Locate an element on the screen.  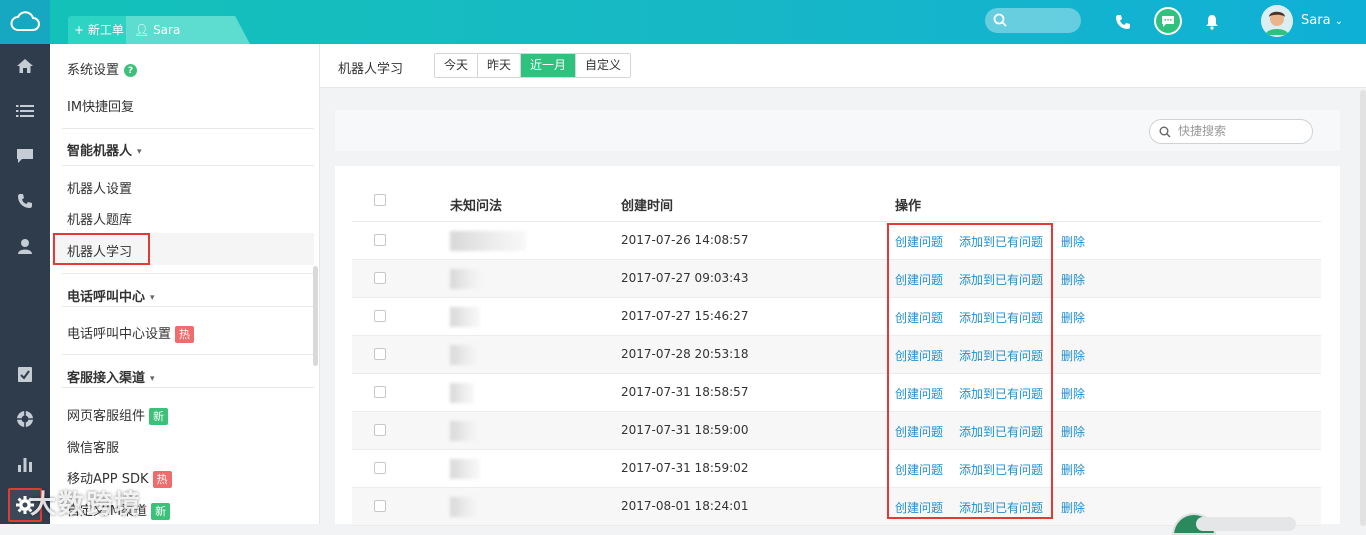
person-icon: 👤︎ is located at coordinates (142, 30).